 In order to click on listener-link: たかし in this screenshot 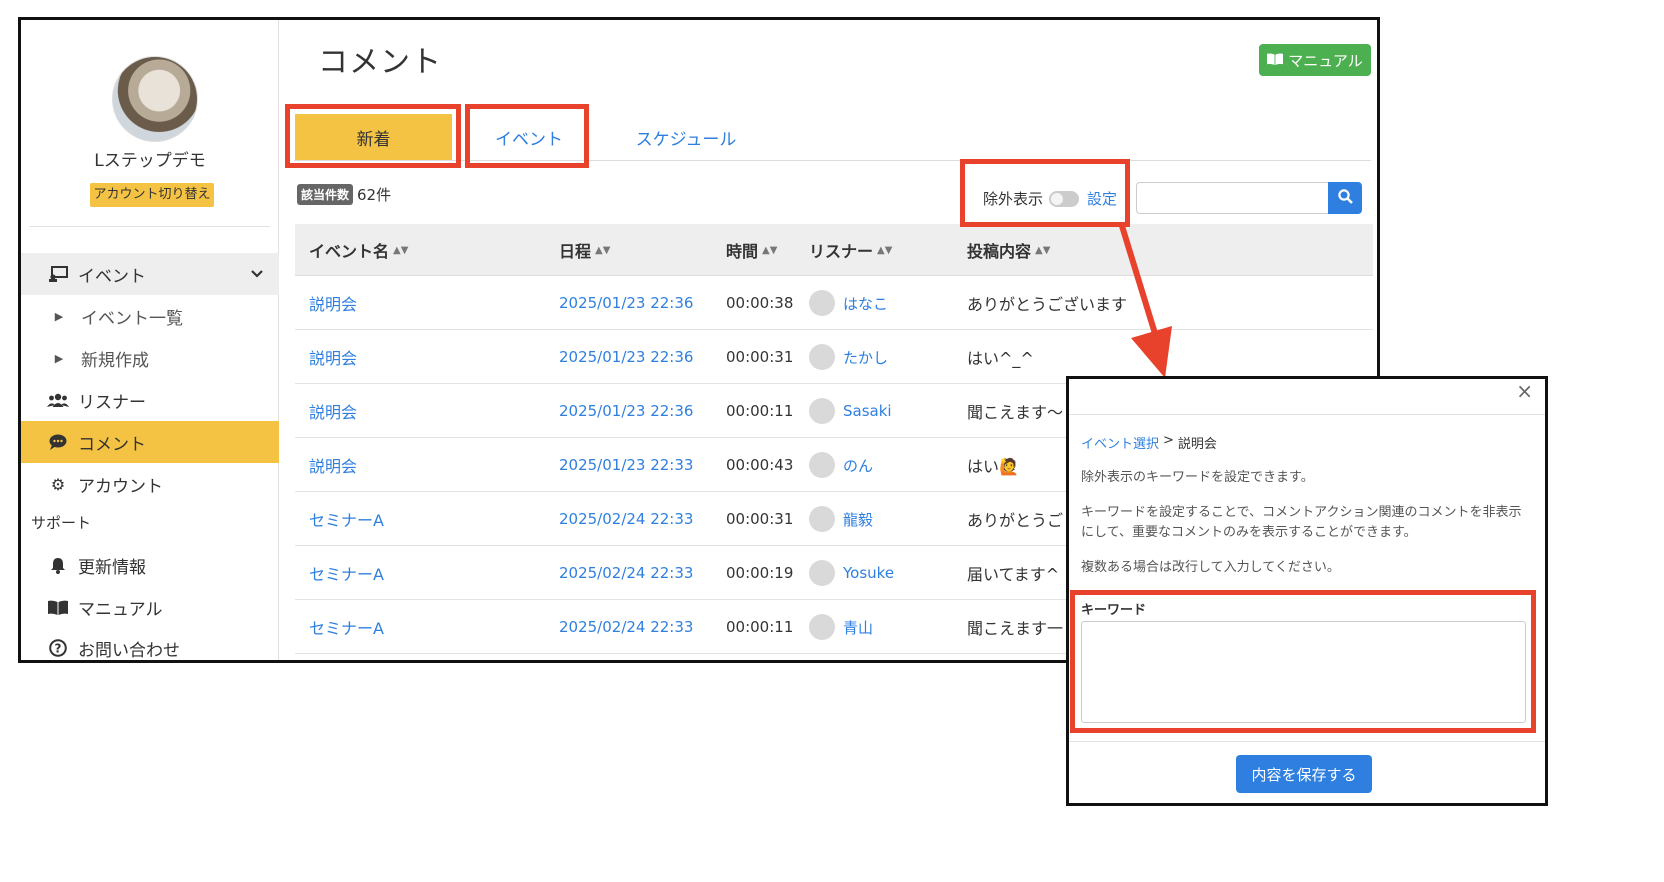, I will do `click(865, 357)`.